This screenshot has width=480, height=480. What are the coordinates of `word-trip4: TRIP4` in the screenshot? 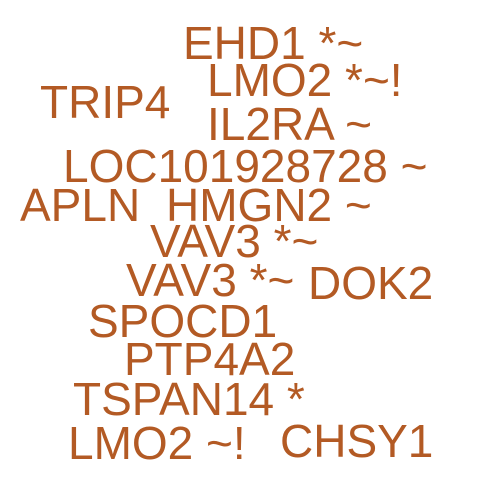 It's located at (105, 102).